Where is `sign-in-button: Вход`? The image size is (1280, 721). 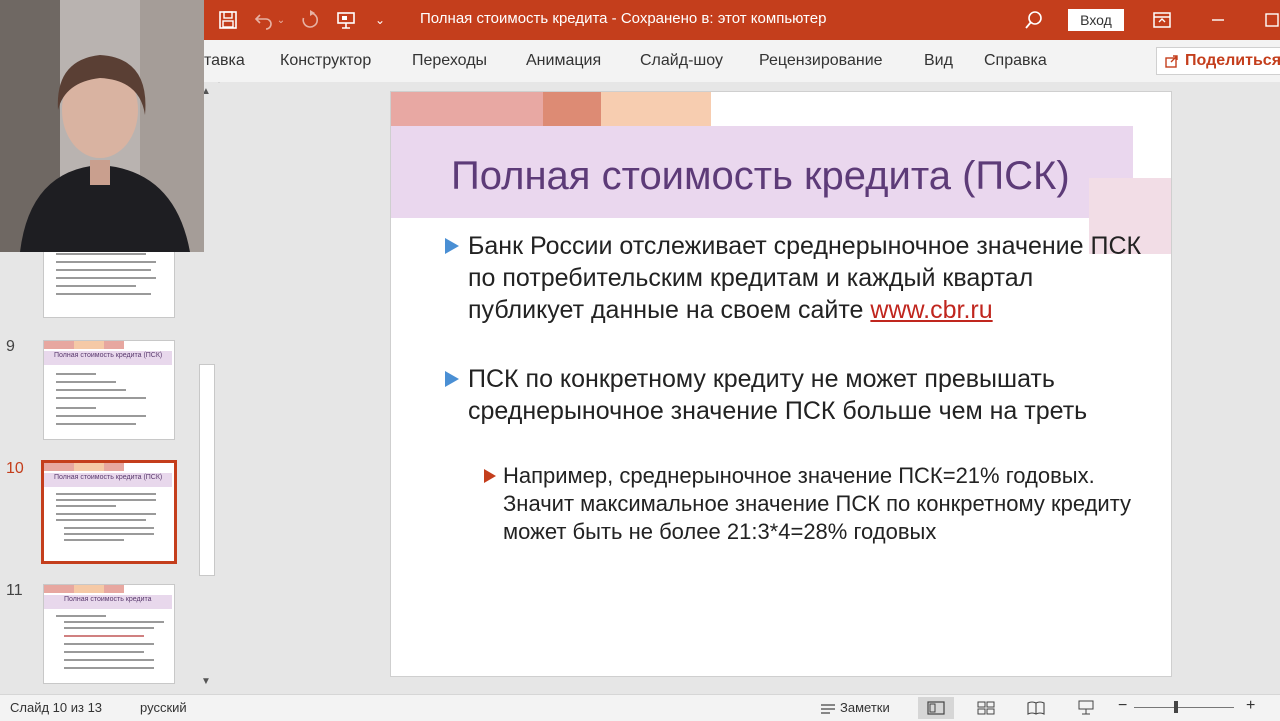 sign-in-button: Вход is located at coordinates (1096, 20).